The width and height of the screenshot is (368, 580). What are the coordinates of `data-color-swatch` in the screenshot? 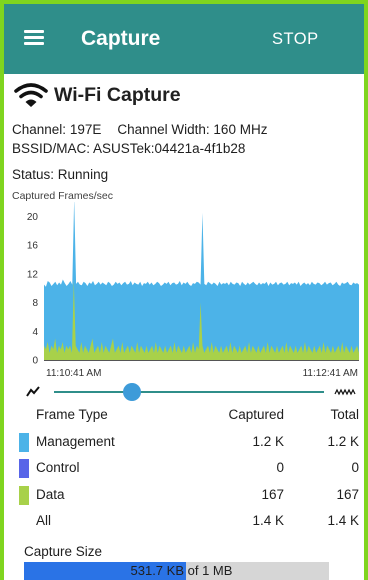 It's located at (24, 495).